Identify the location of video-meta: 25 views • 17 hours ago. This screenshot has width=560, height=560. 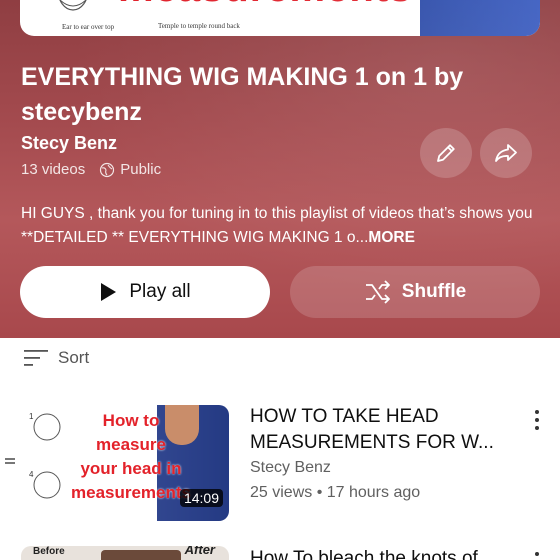
(335, 492).